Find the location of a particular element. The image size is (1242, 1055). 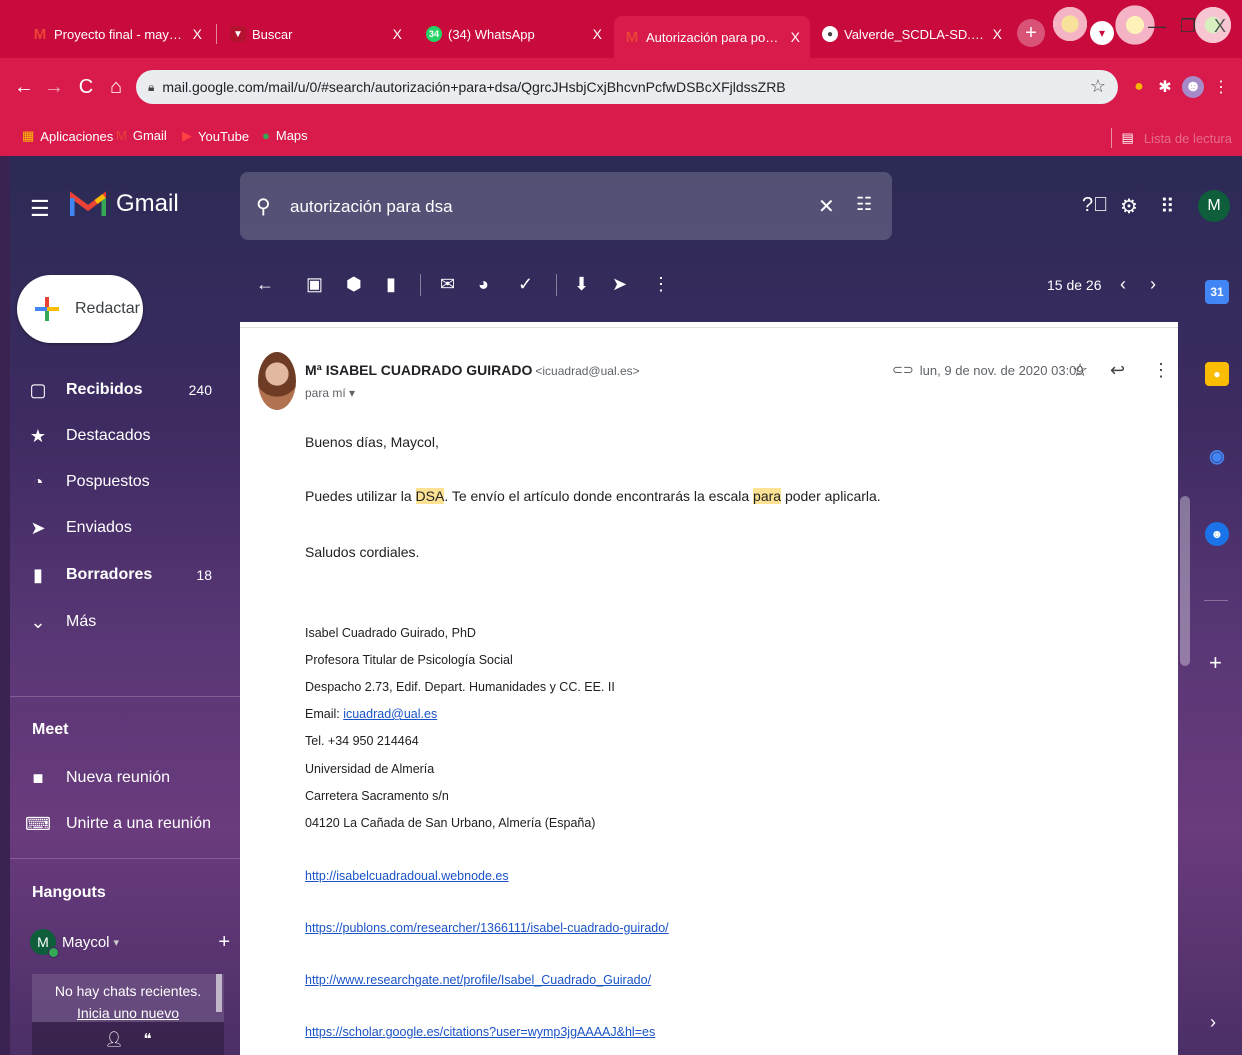

close-window-icon: X is located at coordinates (1220, 26).